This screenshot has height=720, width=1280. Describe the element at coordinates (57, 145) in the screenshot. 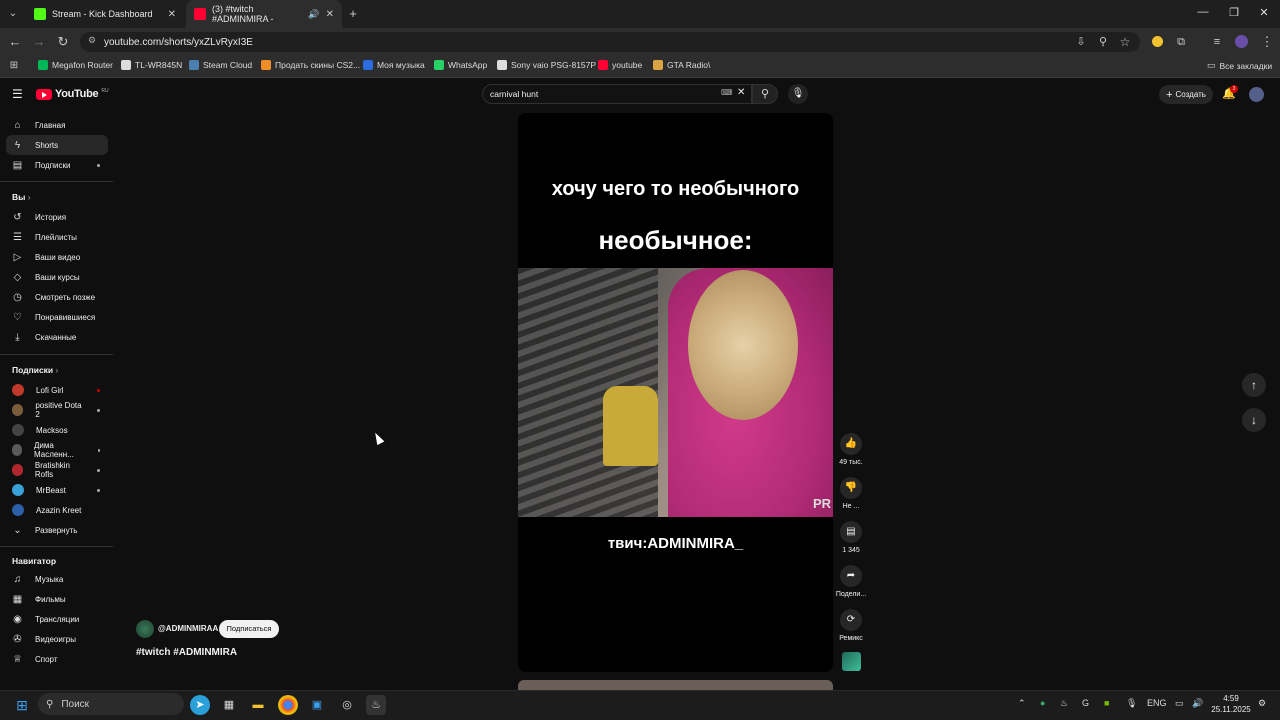

I see `sidebar-item-shorts: ϟ Shorts` at that location.